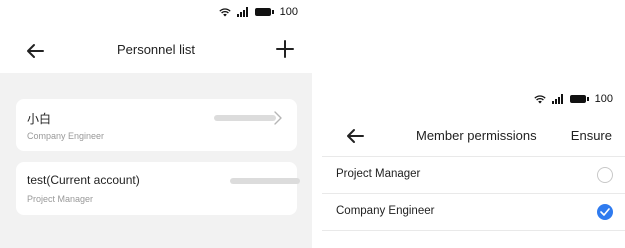  Describe the element at coordinates (285, 49) in the screenshot. I see `plus-icon` at that location.